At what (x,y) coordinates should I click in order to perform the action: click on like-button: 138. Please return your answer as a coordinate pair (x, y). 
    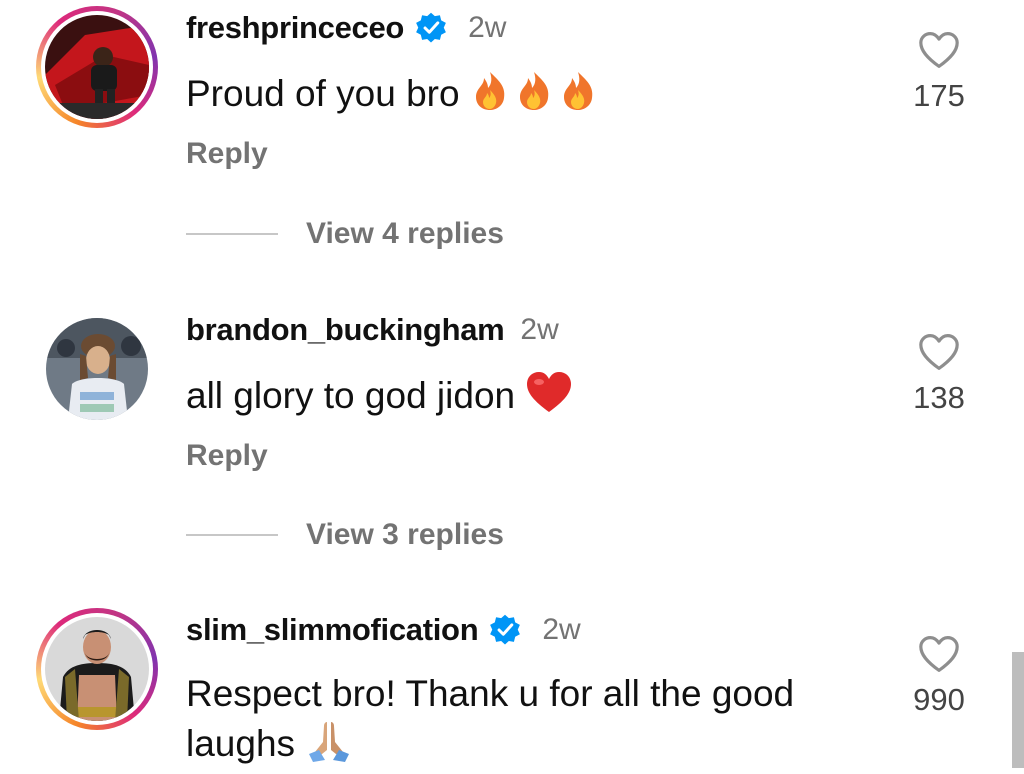
    Looking at the image, I should click on (939, 374).